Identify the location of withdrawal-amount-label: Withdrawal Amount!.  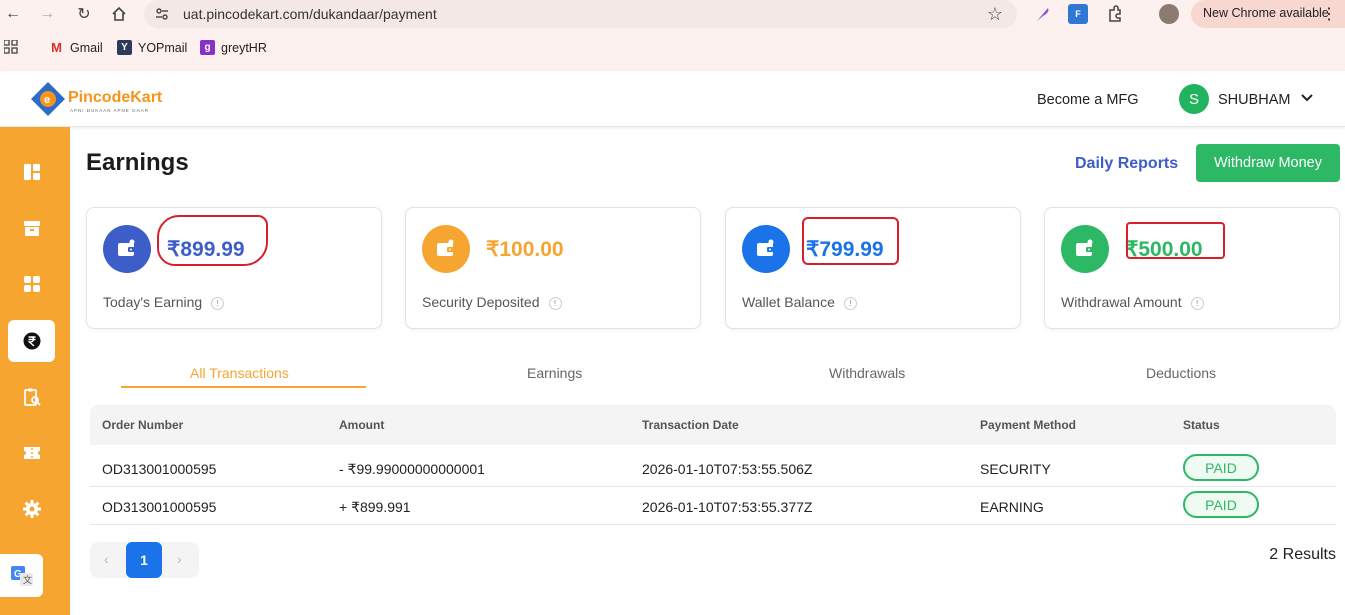
(1132, 302).